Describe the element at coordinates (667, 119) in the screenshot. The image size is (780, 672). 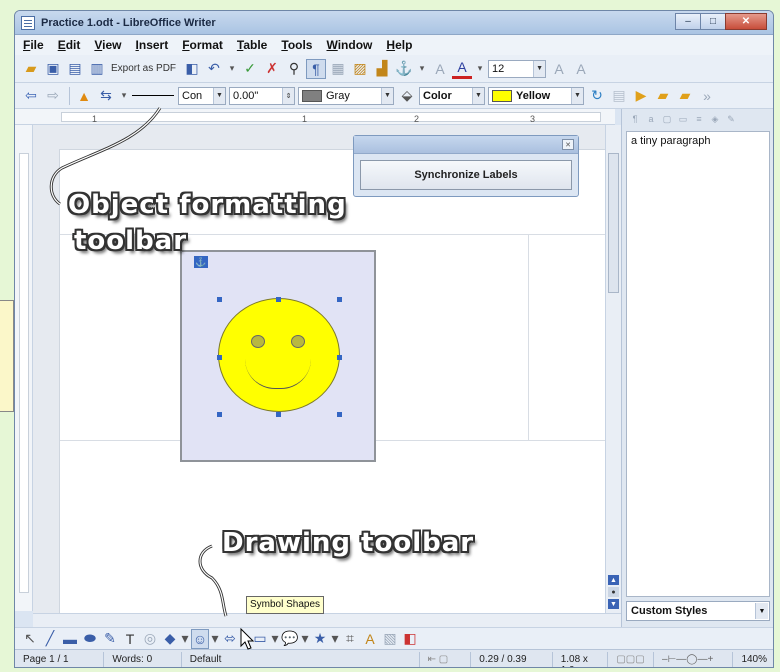
I see `frame-styles-icon: ▢` at that location.